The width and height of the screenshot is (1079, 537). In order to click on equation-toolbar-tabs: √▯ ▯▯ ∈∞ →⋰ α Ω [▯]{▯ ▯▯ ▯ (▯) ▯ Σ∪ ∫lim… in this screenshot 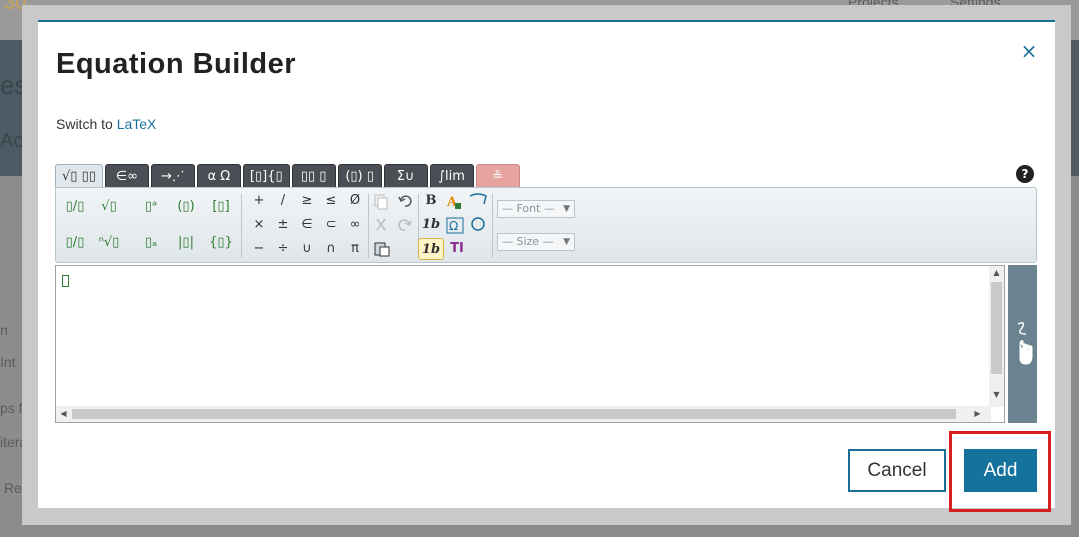, I will do `click(287, 176)`.